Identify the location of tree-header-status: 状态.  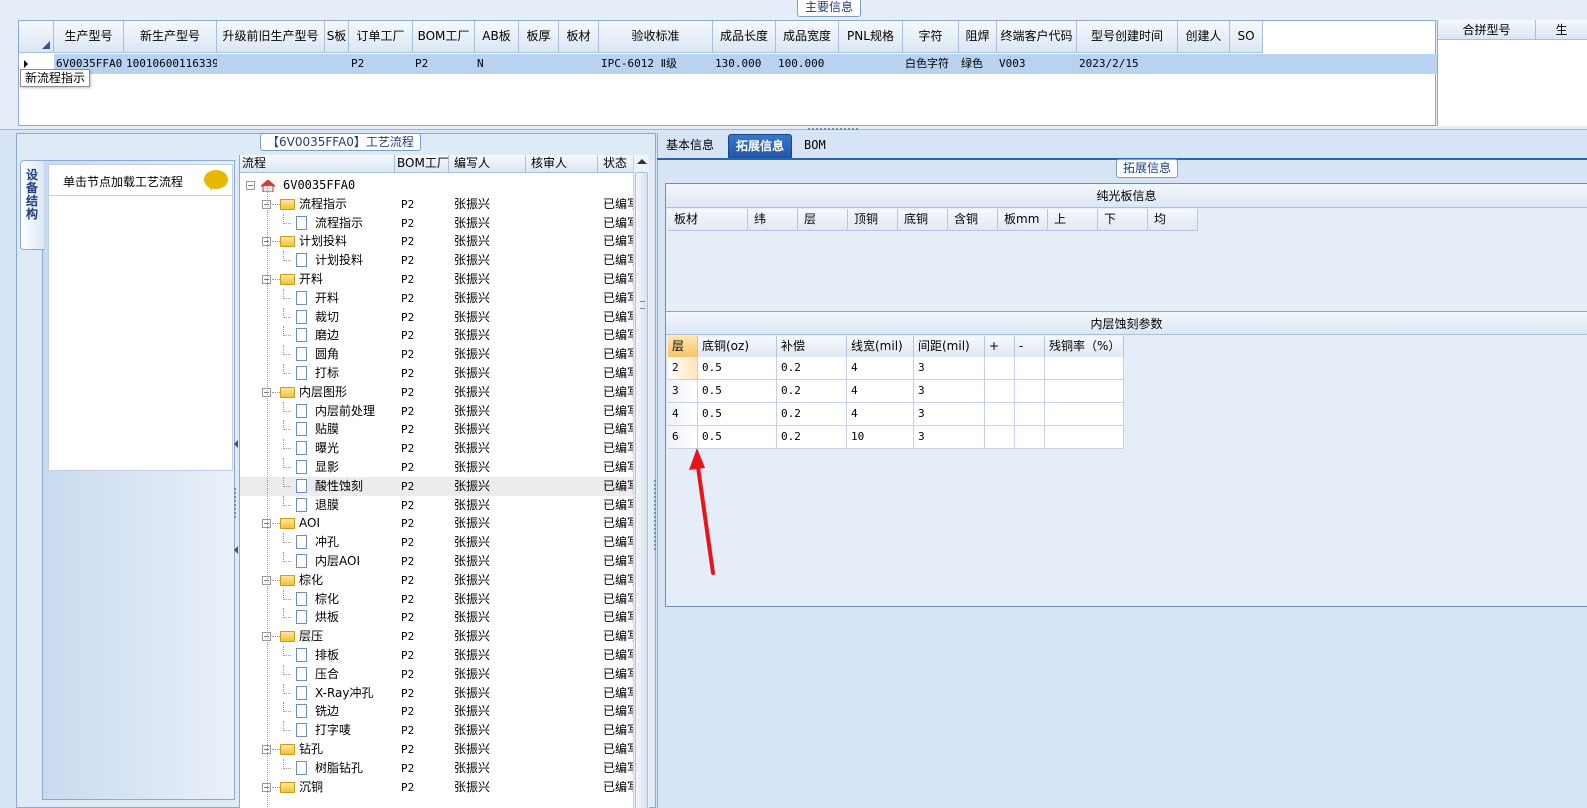
(616, 164).